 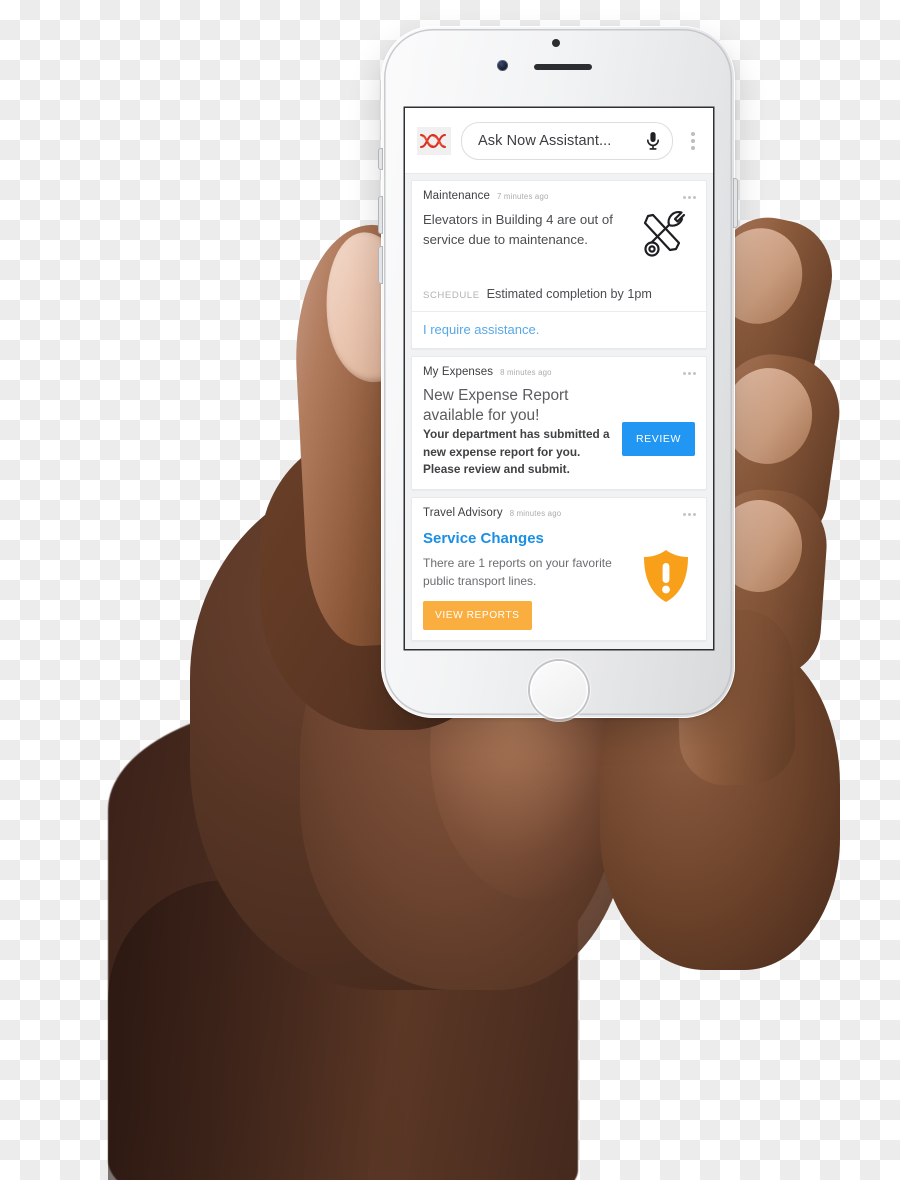 What do you see at coordinates (451, 295) in the screenshot?
I see `schedule-label: SCHEDULE` at bounding box center [451, 295].